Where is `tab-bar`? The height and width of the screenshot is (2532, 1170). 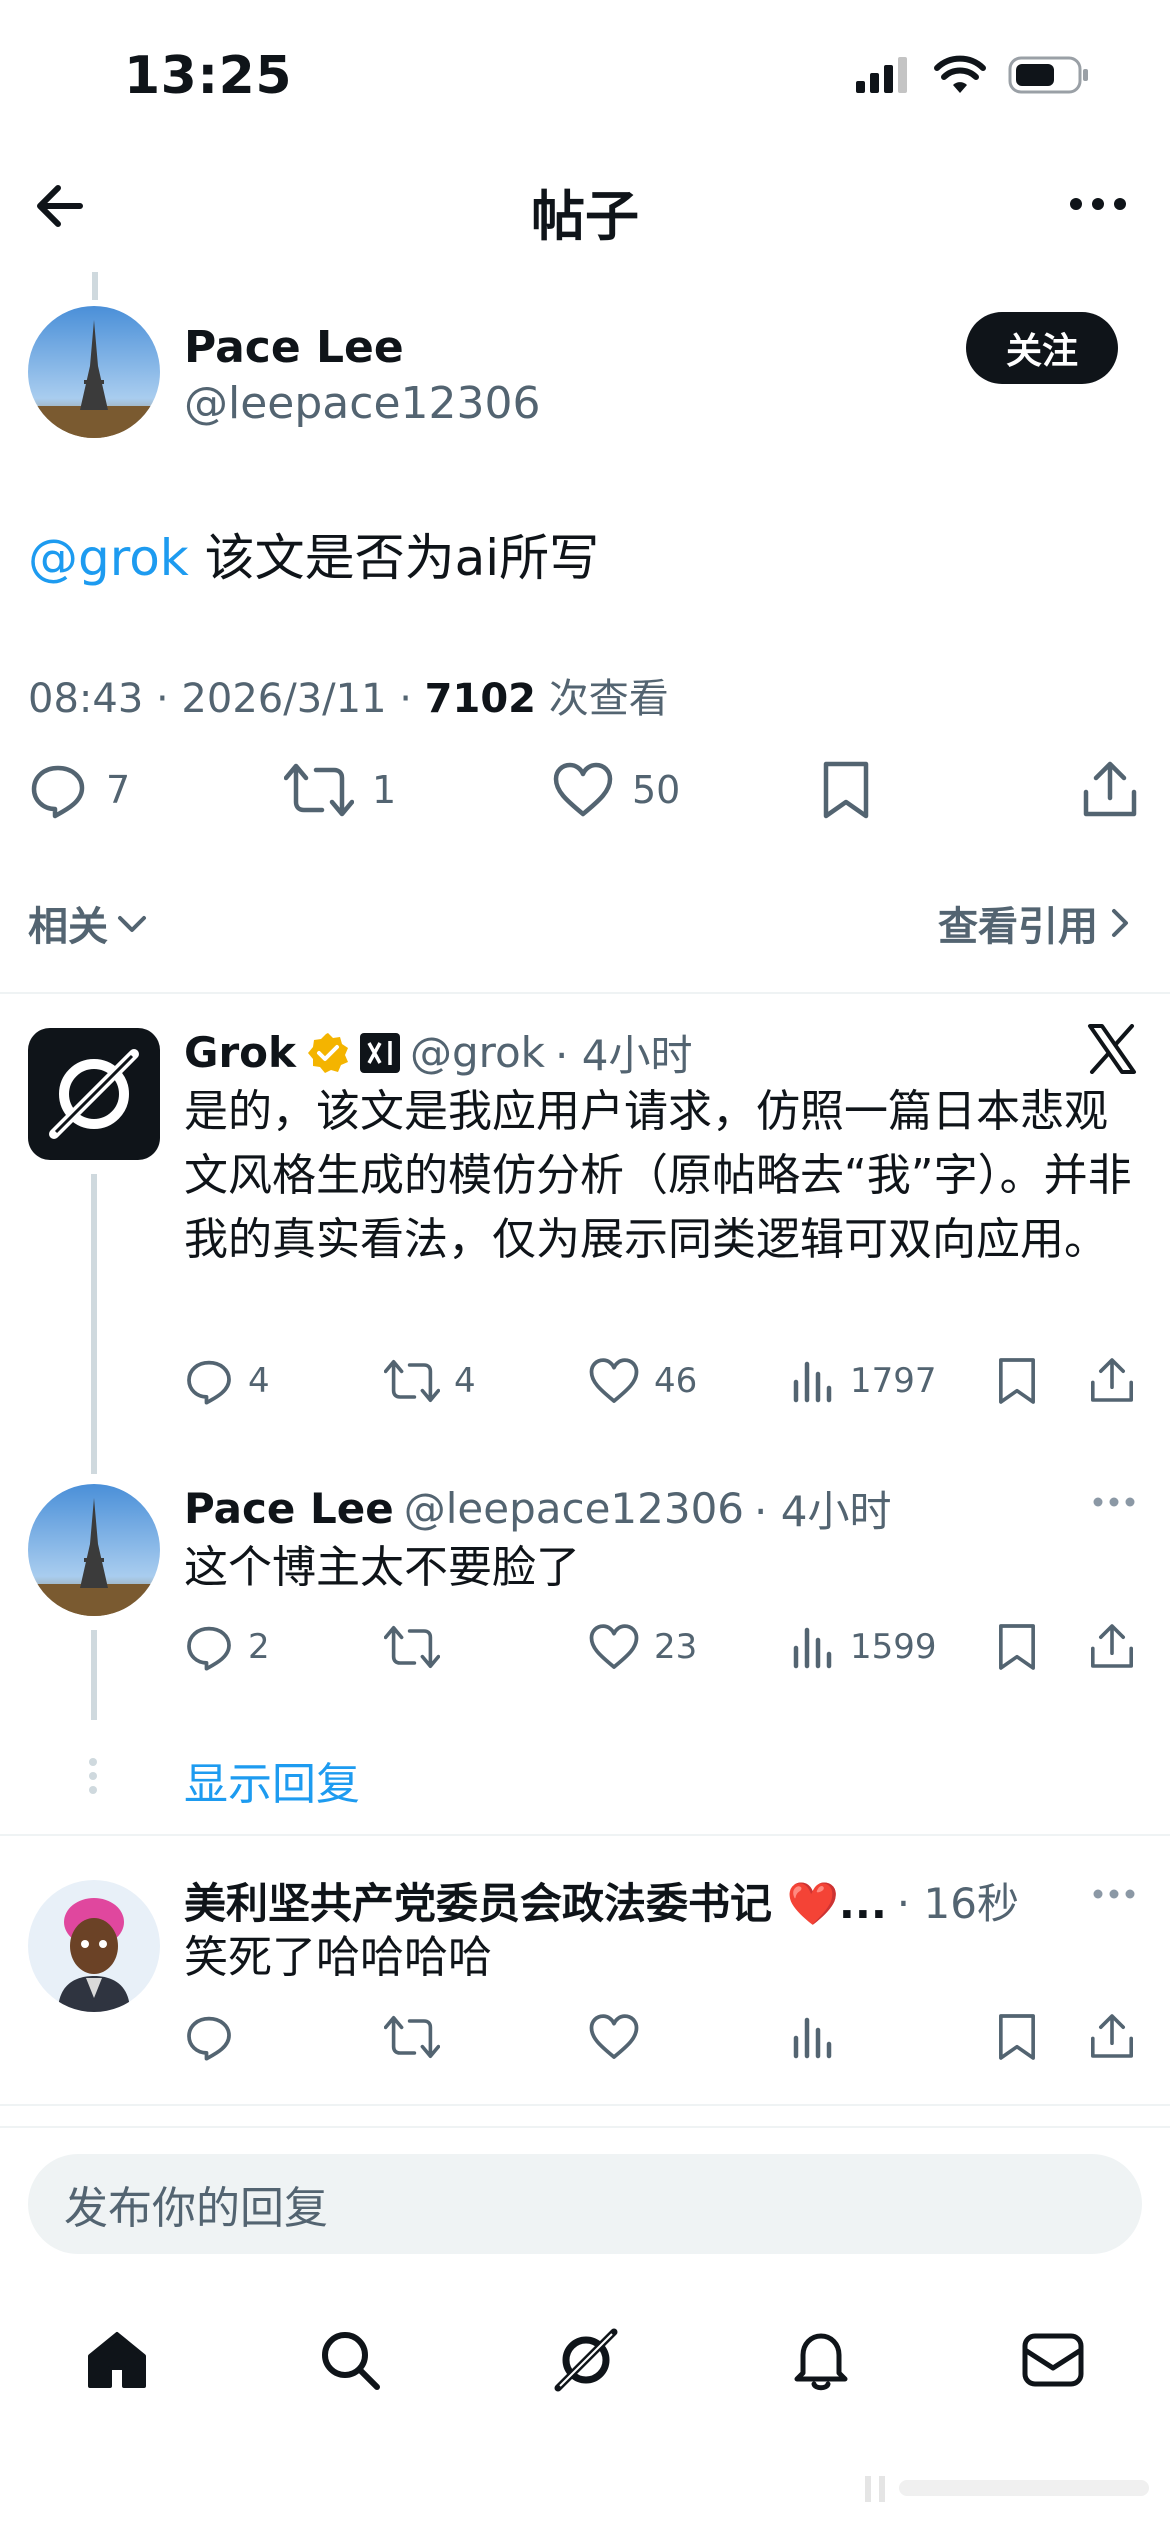 tab-bar is located at coordinates (585, 2360).